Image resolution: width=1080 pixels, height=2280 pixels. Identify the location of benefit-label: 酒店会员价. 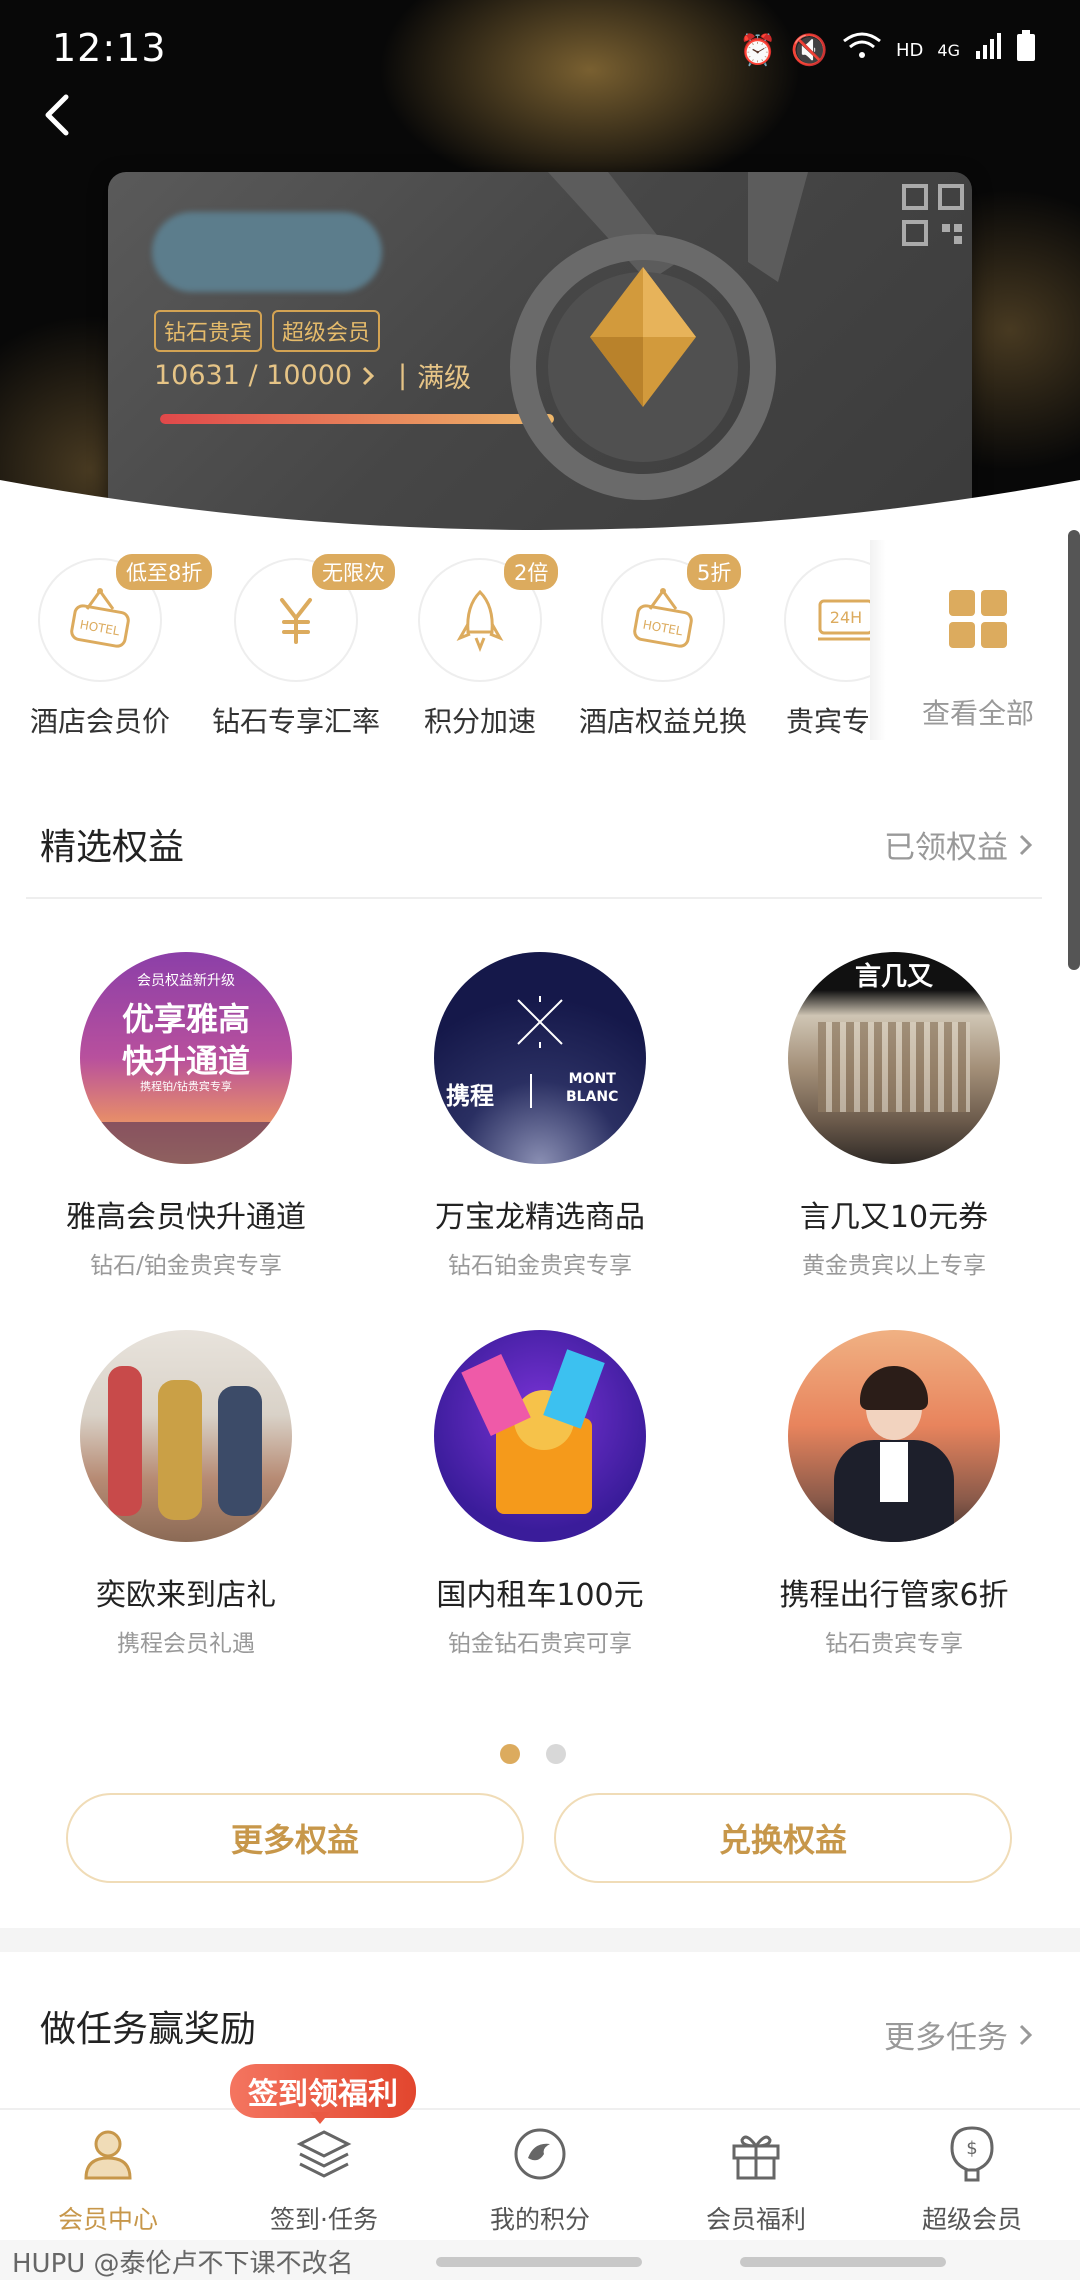
(99, 721).